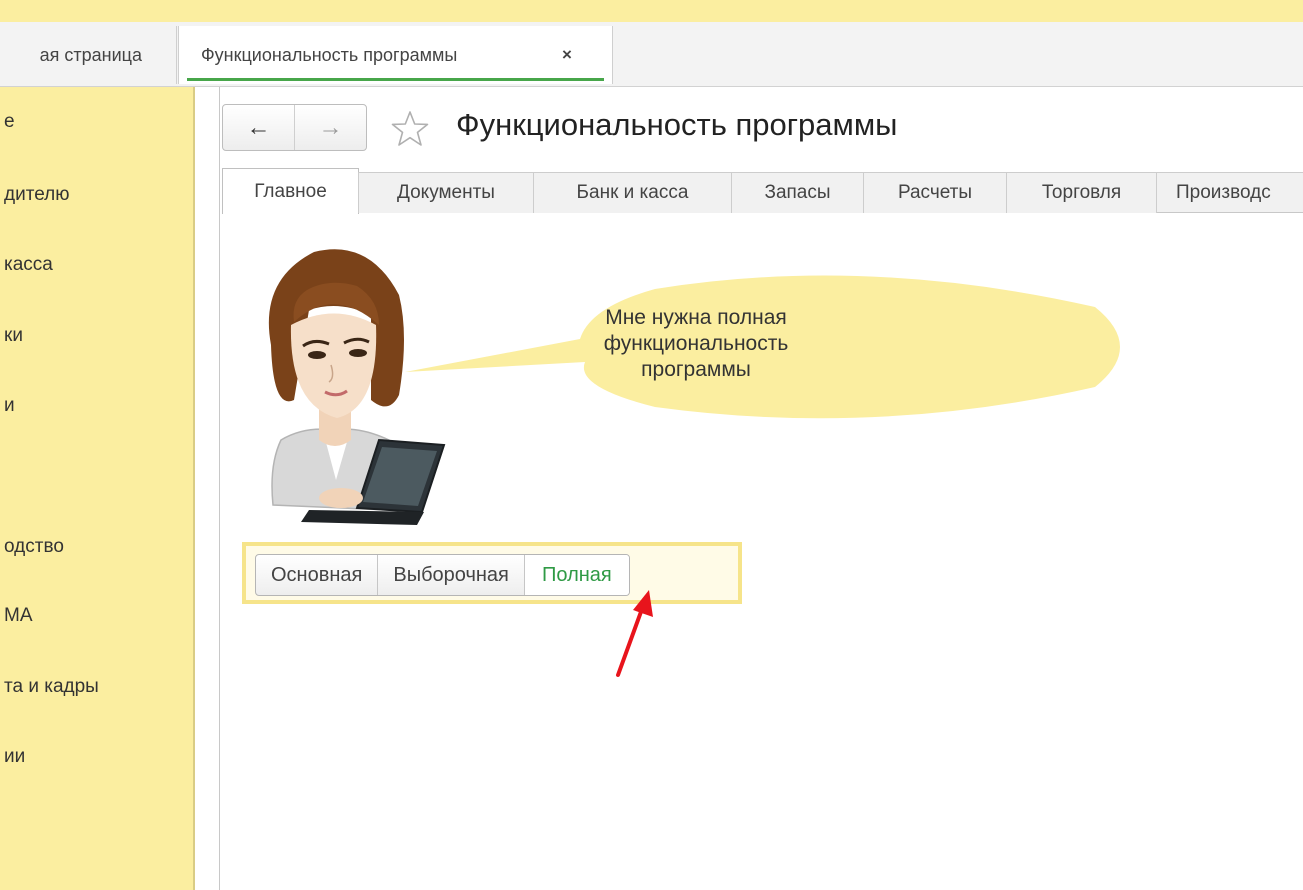  Describe the element at coordinates (36, 195) in the screenshot. I see `sidebar-item-2: дителю` at that location.